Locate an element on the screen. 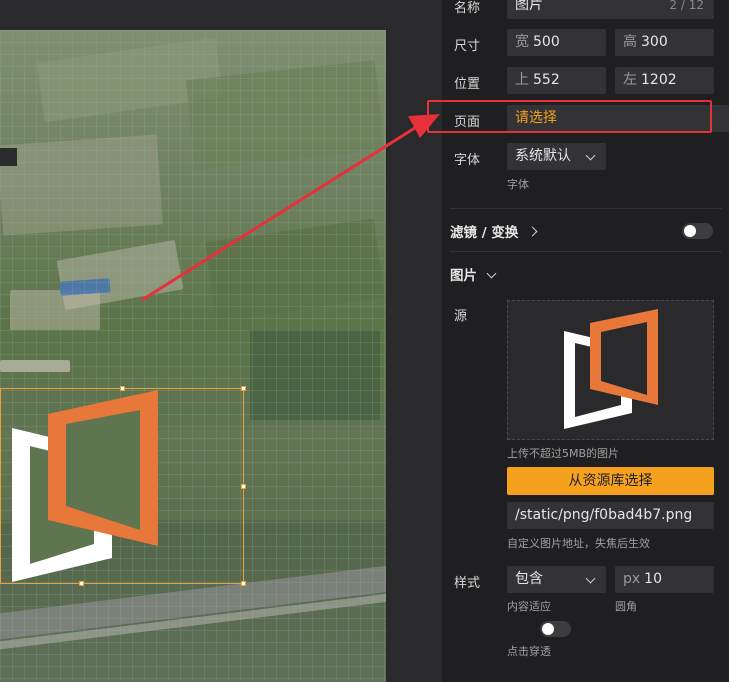 The image size is (729, 682). image-upload-dropzone is located at coordinates (610, 370).